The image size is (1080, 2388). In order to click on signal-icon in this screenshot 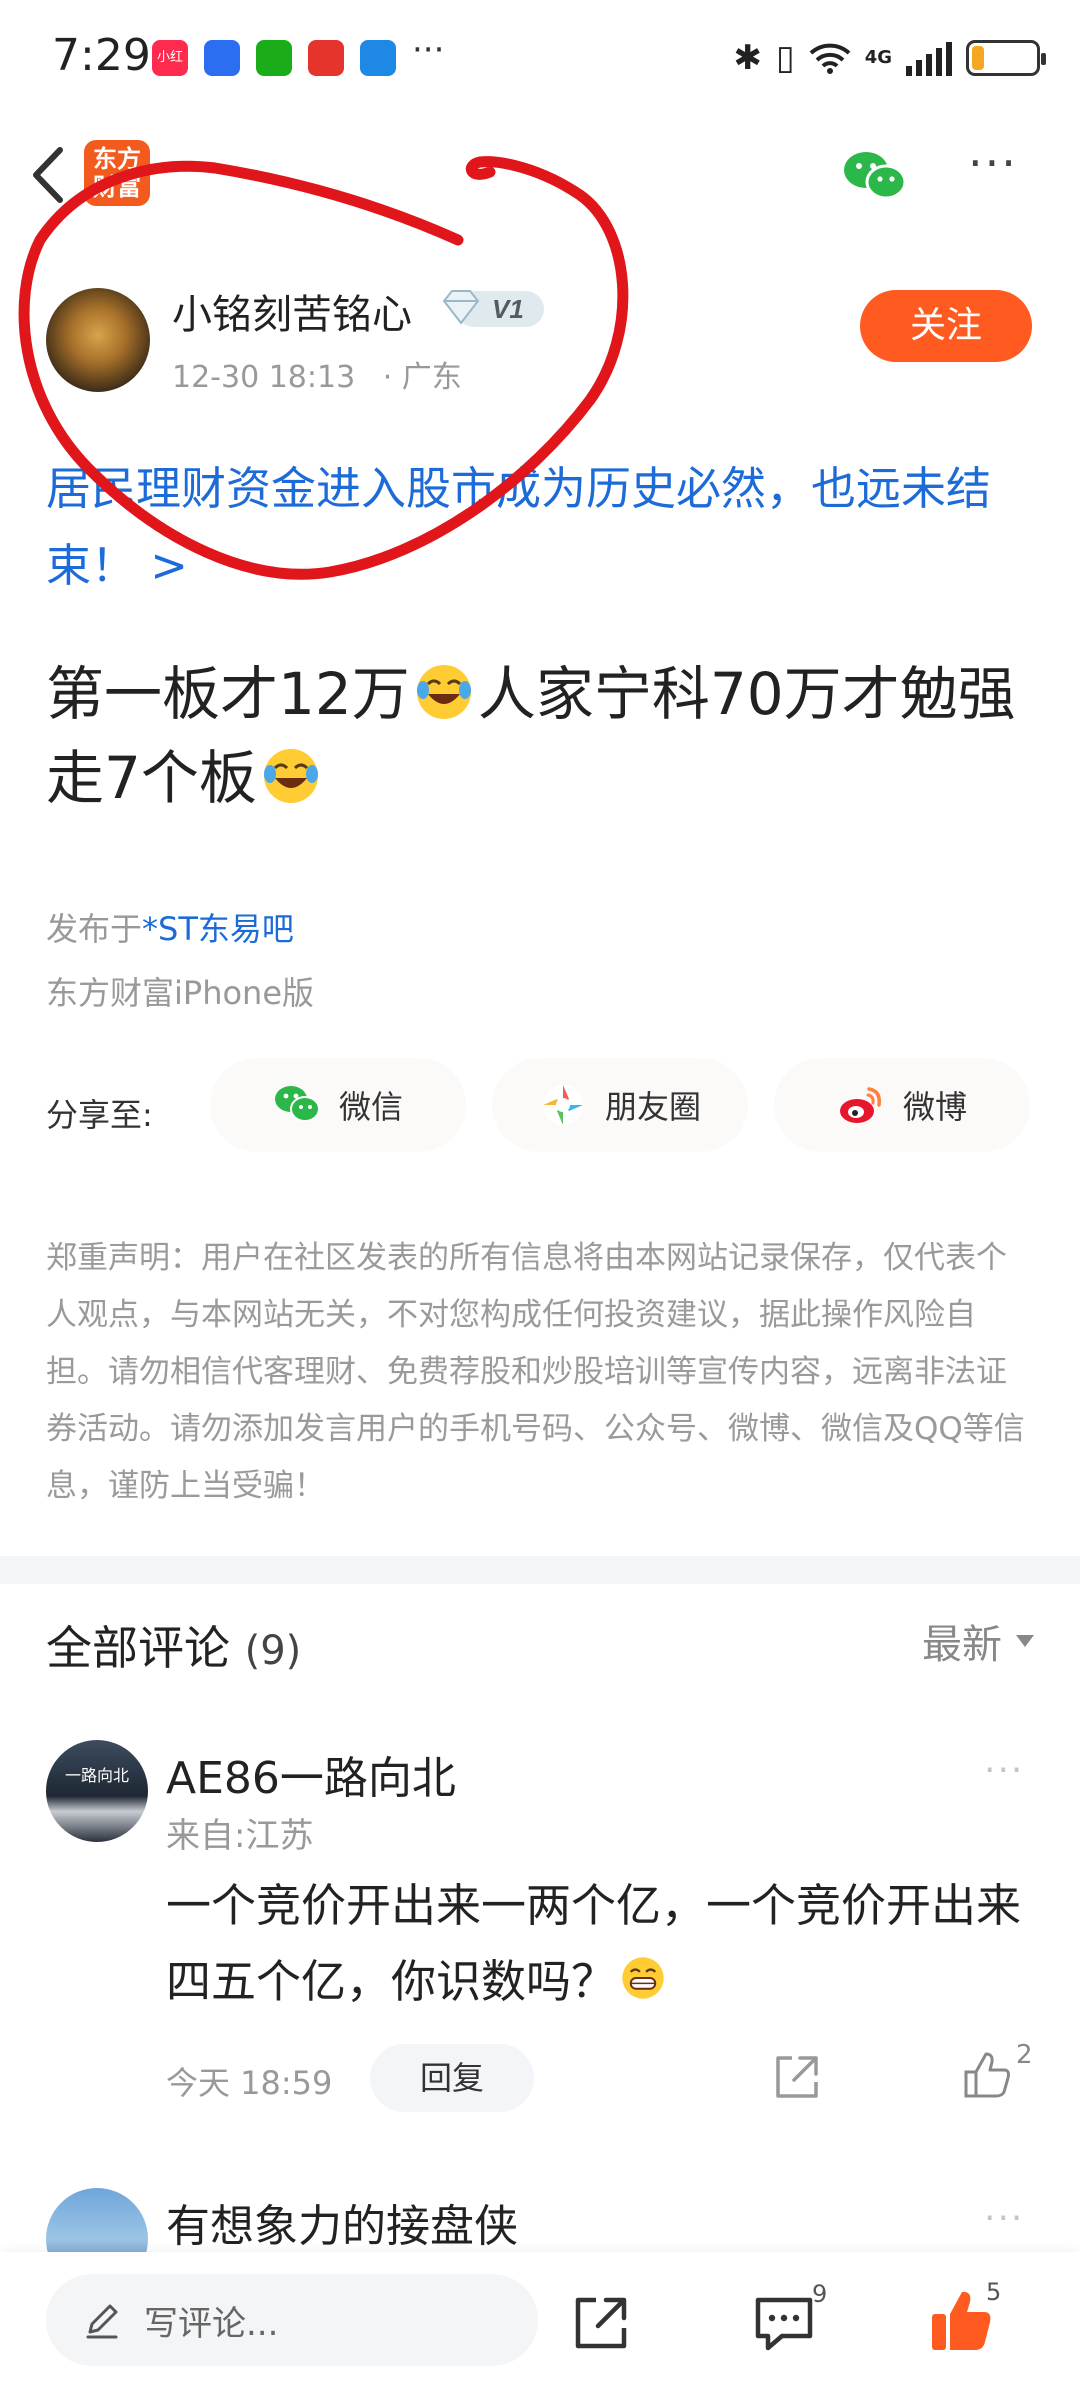, I will do `click(929, 58)`.